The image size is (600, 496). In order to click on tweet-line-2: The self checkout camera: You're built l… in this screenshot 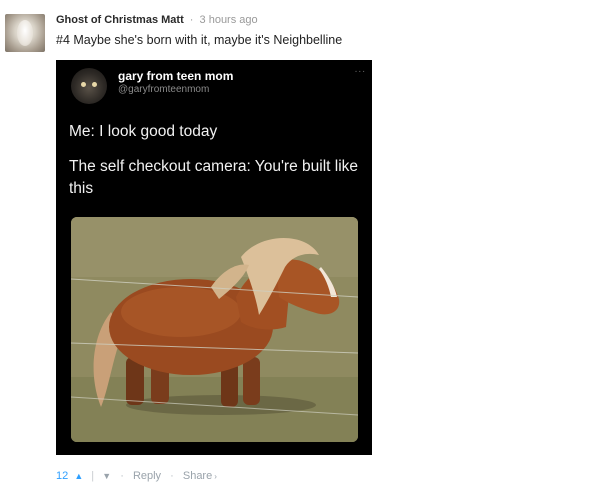, I will do `click(214, 177)`.